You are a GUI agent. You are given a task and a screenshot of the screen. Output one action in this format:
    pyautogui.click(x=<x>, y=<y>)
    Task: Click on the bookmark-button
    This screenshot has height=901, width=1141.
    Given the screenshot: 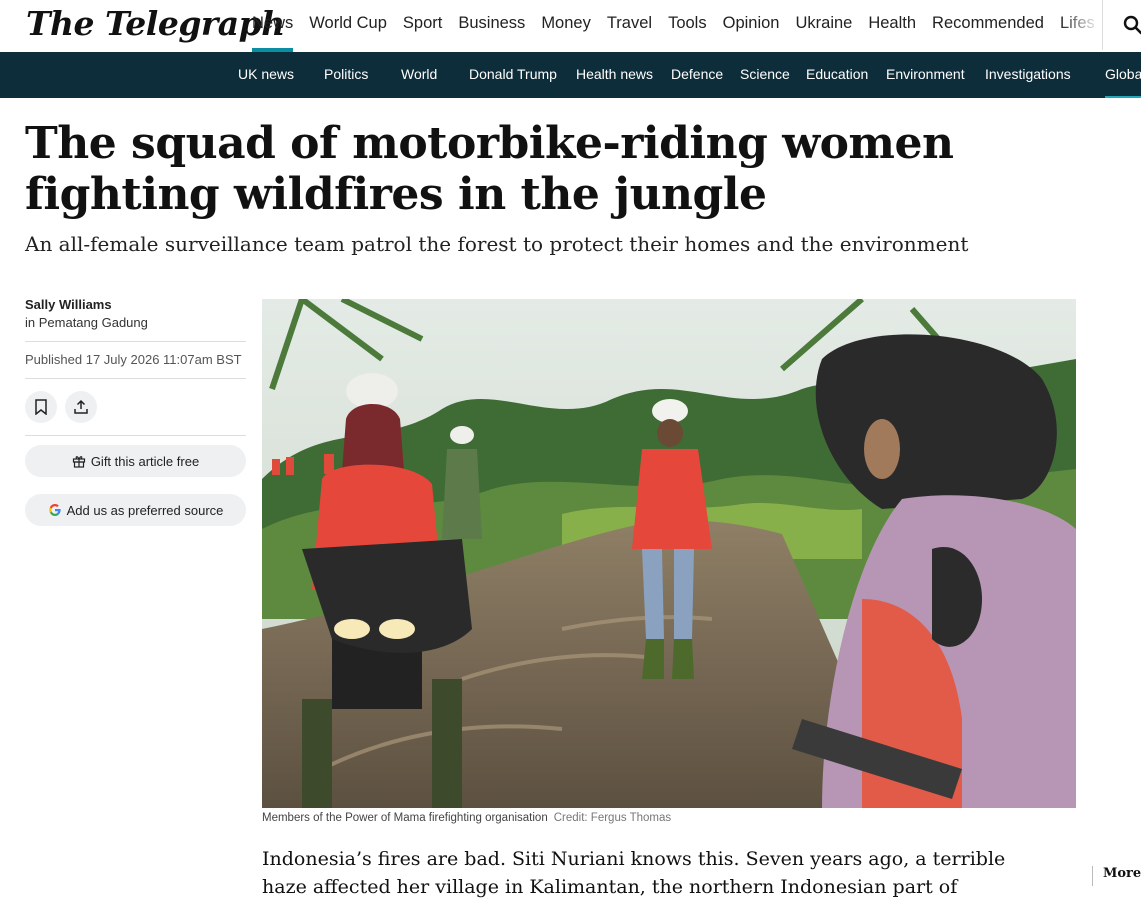 What is the action you would take?
    pyautogui.click(x=41, y=407)
    